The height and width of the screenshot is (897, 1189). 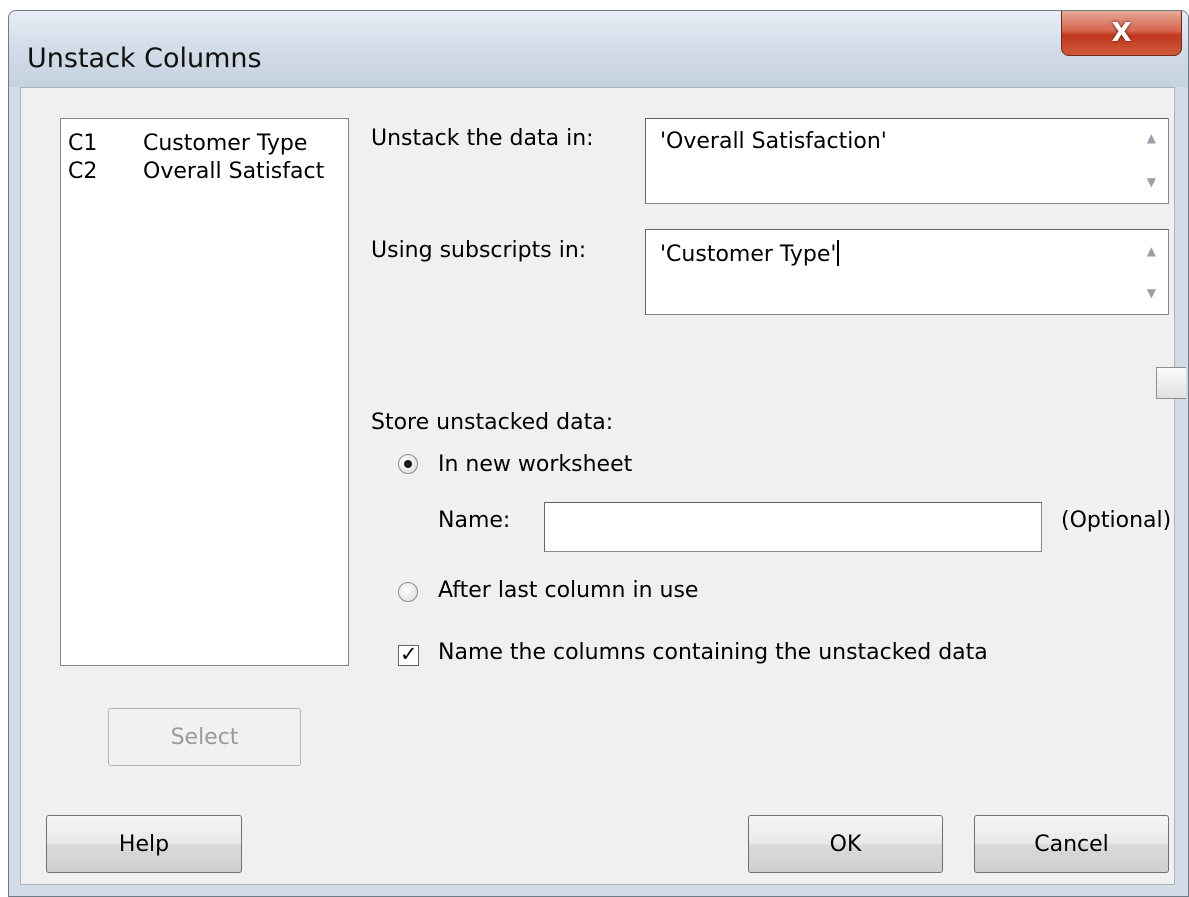 I want to click on close-icon: X, so click(x=1121, y=33).